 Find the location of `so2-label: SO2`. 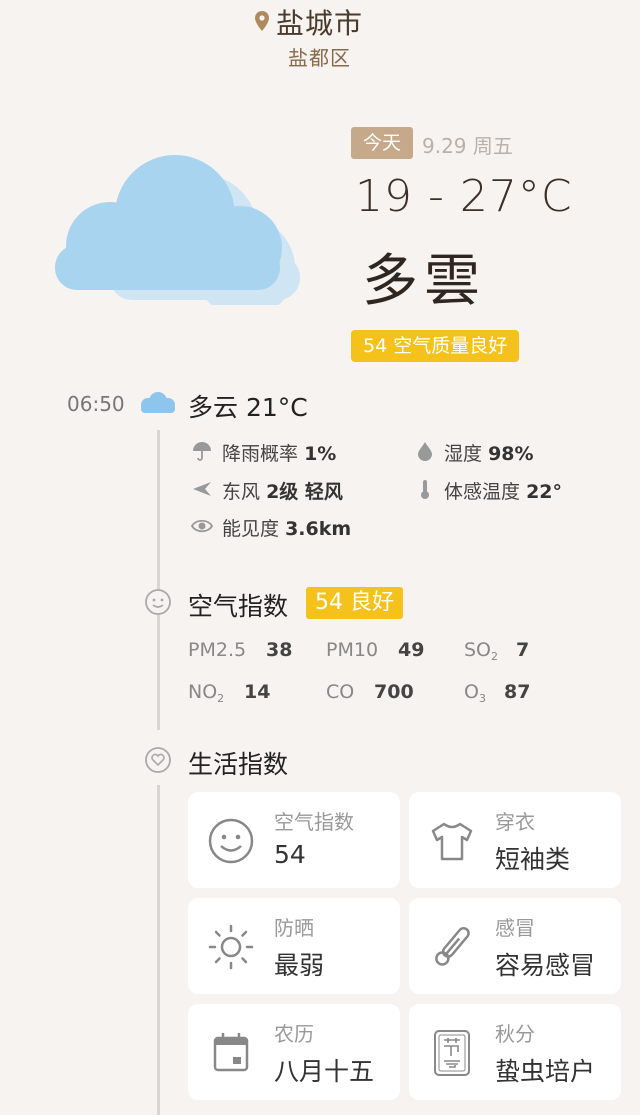

so2-label: SO2 is located at coordinates (481, 651).